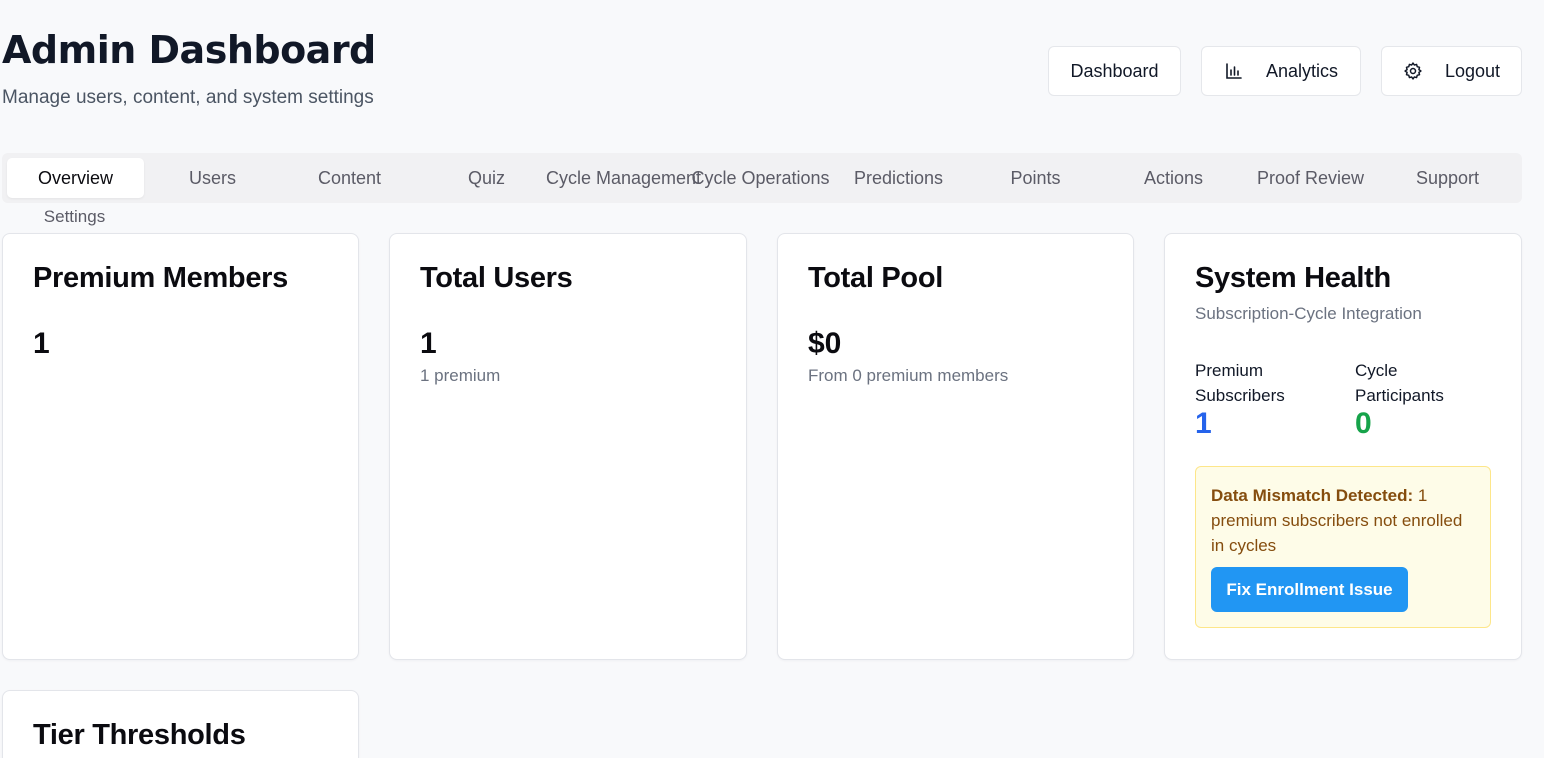 This screenshot has height=758, width=1544. What do you see at coordinates (1363, 423) in the screenshot?
I see `cycle-participants-value: 0` at bounding box center [1363, 423].